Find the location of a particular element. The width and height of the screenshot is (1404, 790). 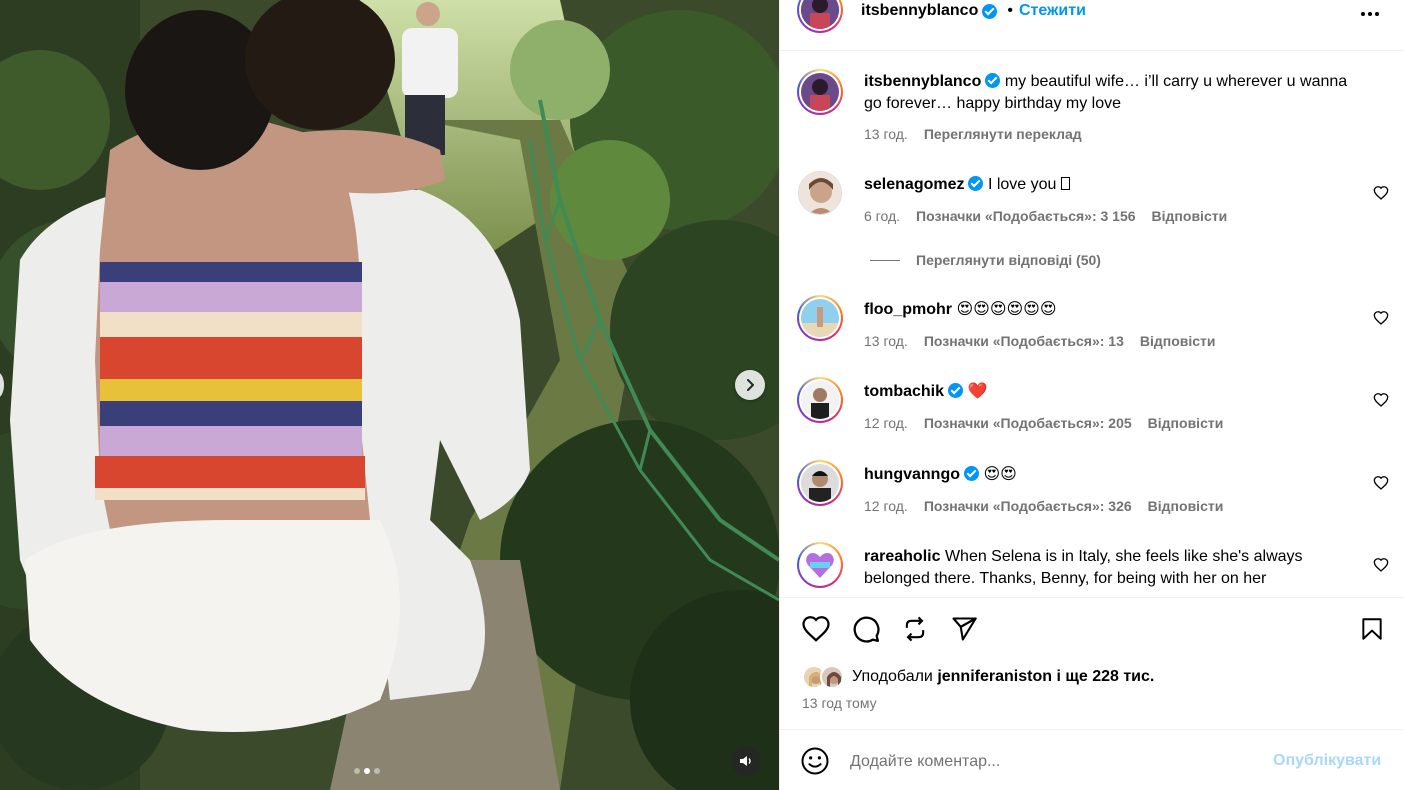

post-header: itsbennyblanco • Стежити is located at coordinates (1092, 25).